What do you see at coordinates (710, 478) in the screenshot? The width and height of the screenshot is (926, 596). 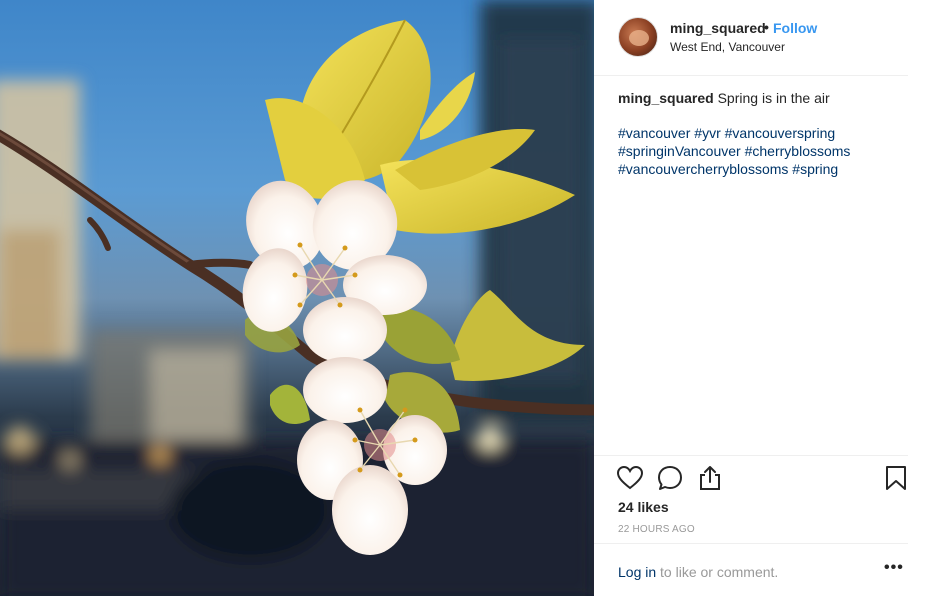 I see `share-icon` at bounding box center [710, 478].